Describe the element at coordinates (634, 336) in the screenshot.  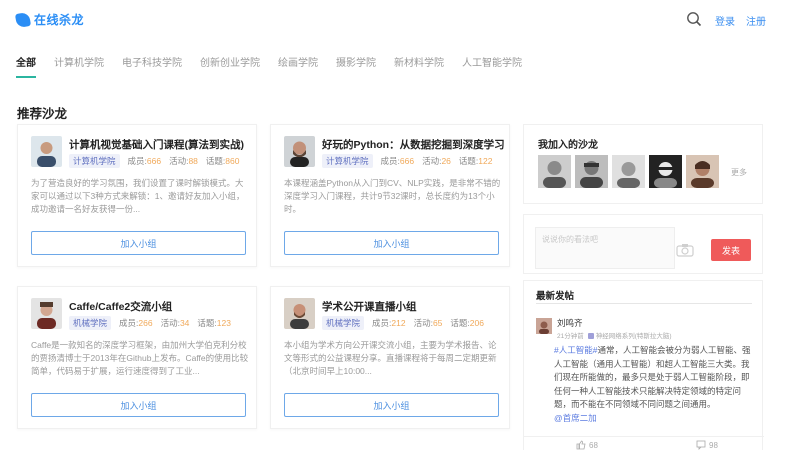
I see `post-group: 神经网络系列(特斯拉大脑)` at that location.